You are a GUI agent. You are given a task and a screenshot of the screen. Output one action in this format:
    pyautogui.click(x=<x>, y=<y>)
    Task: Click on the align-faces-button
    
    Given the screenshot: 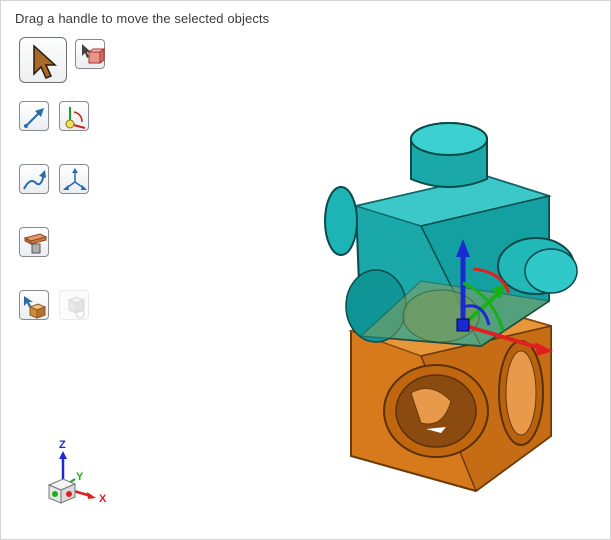 What is the action you would take?
    pyautogui.click(x=34, y=242)
    